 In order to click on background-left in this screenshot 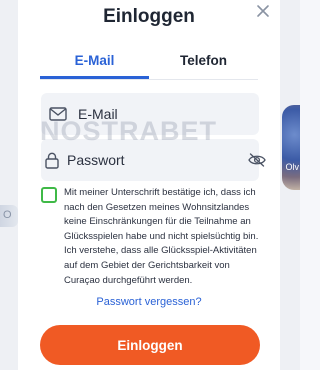, I will do `click(9, 185)`.